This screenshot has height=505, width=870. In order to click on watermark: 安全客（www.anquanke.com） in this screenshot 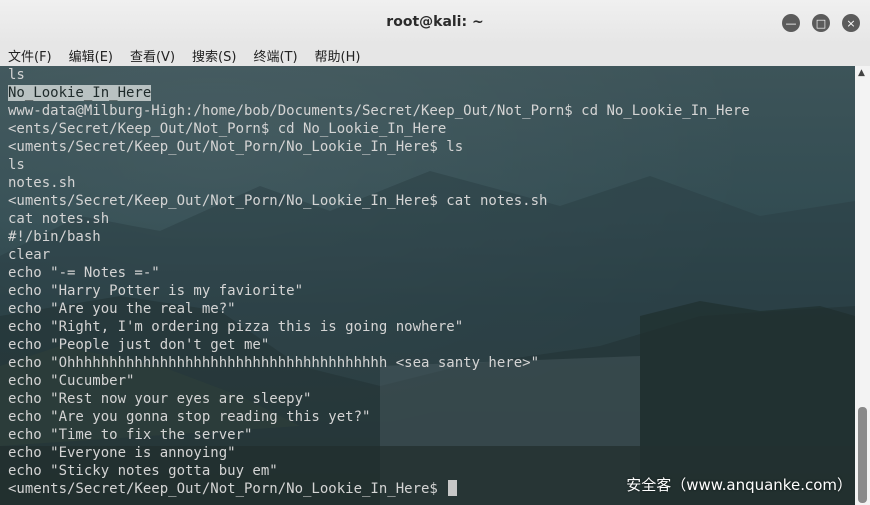, I will do `click(739, 485)`.